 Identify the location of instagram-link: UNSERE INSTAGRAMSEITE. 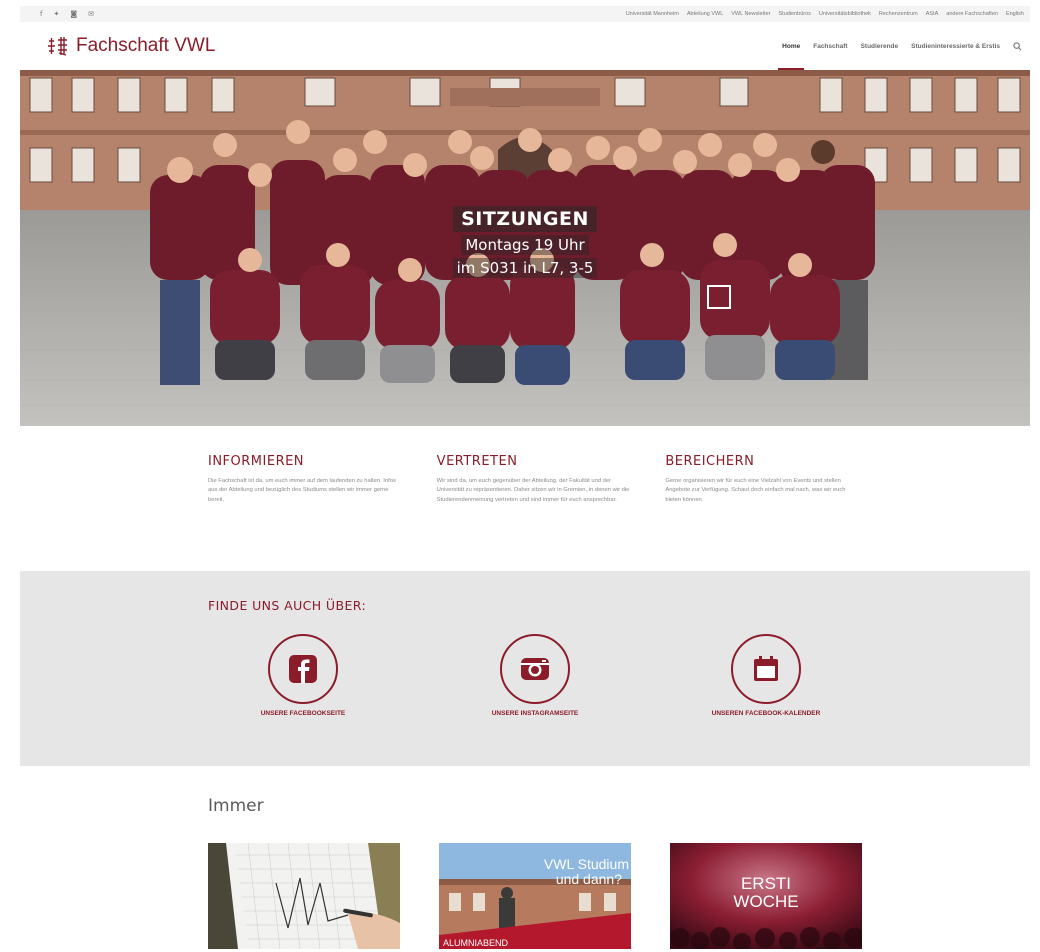
(535, 675).